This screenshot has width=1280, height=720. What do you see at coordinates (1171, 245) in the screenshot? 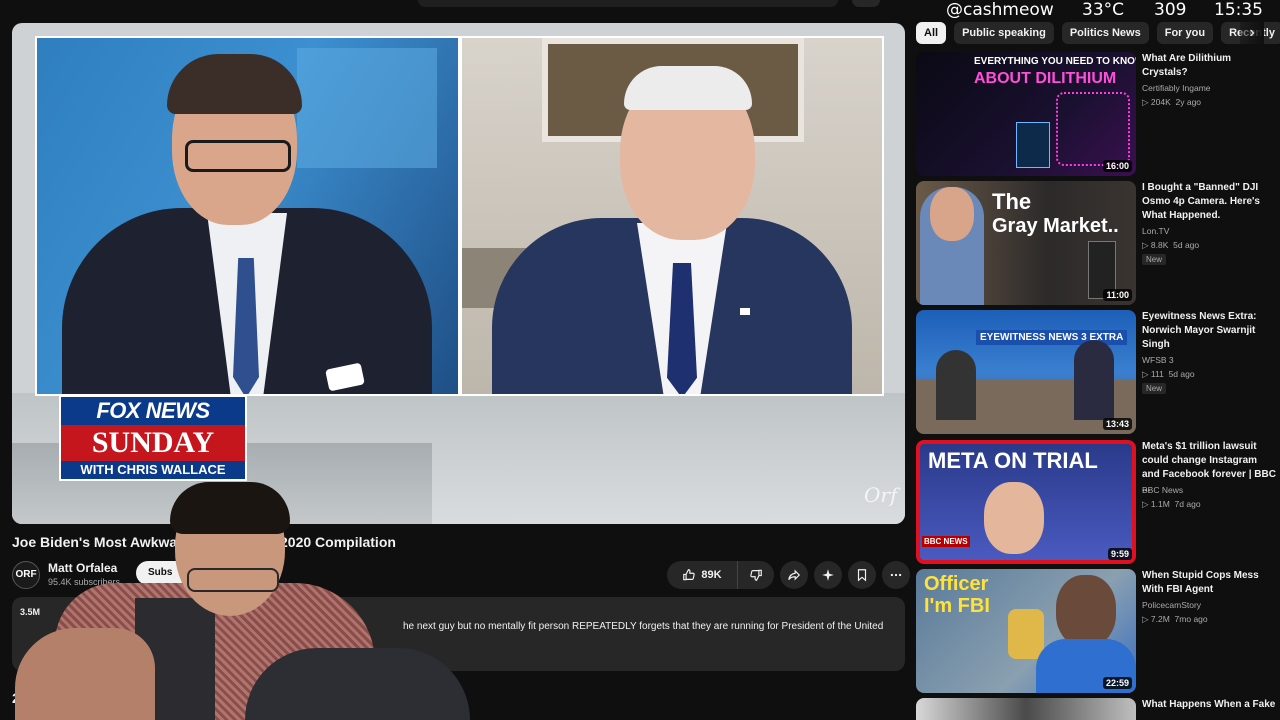
I see `video-card-meta: ▷ 8.8K 5d ago` at bounding box center [1171, 245].